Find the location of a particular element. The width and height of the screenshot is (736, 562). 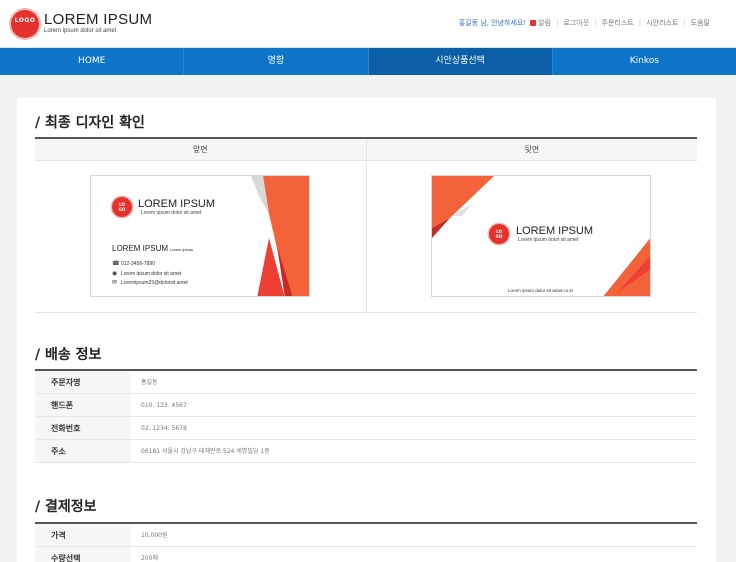

nav-item-draft-select: 시안상품선택 is located at coordinates (459, 61).